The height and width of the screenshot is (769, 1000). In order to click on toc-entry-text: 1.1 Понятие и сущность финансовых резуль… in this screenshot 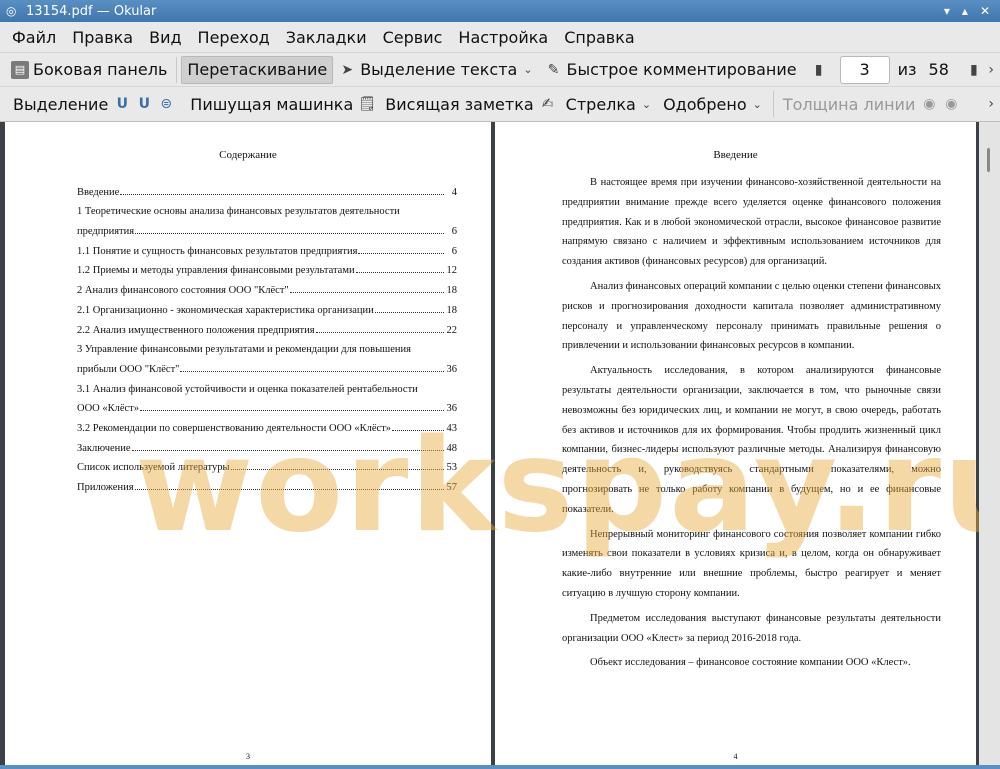, I will do `click(217, 251)`.